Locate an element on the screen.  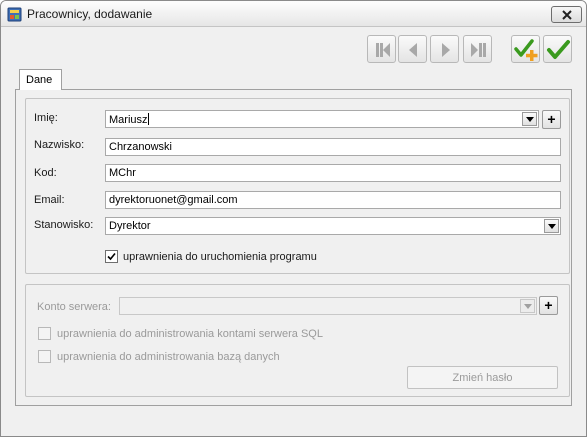
program-access-label: uprawnienia do uruchomienia programu is located at coordinates (220, 257).